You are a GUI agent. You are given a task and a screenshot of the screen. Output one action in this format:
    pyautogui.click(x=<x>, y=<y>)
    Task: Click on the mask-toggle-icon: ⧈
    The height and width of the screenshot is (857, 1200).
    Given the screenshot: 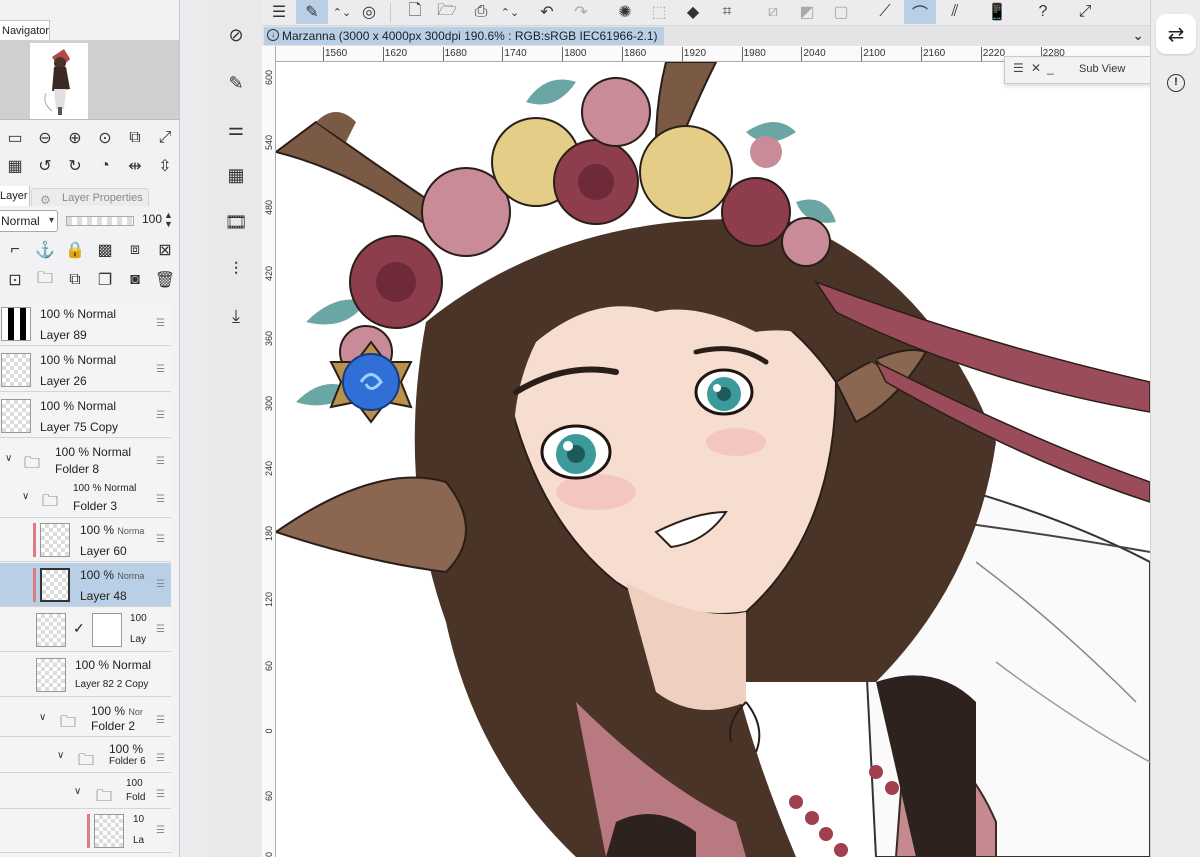 What is the action you would take?
    pyautogui.click(x=135, y=250)
    